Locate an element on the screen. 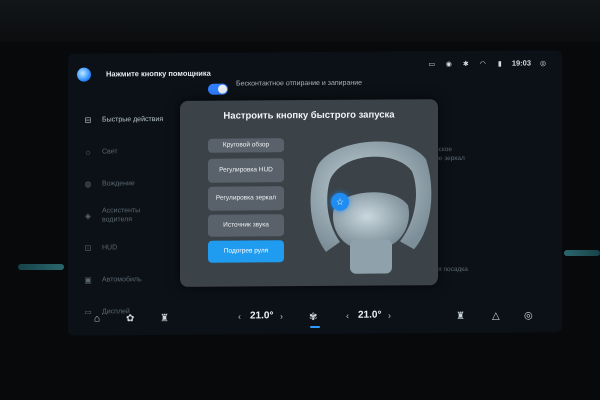 Image resolution: width=600 pixels, height=400 pixels. light-icon: ☼ is located at coordinates (88, 152).